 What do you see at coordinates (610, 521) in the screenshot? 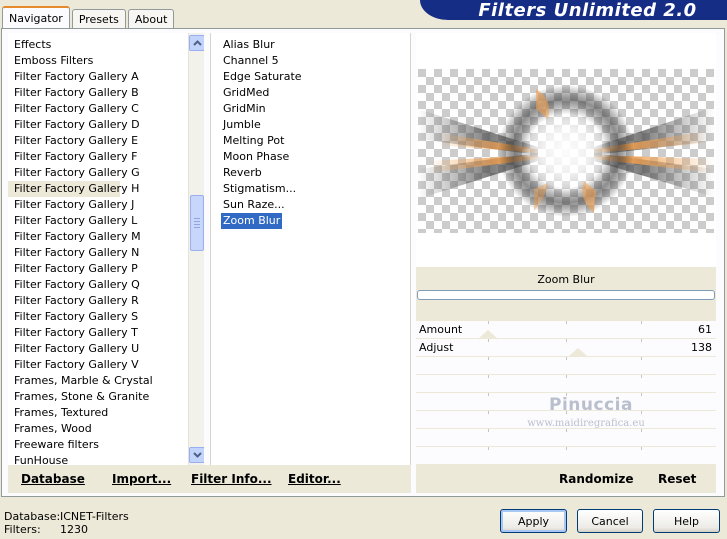
I see `cancel-button: Cancel` at bounding box center [610, 521].